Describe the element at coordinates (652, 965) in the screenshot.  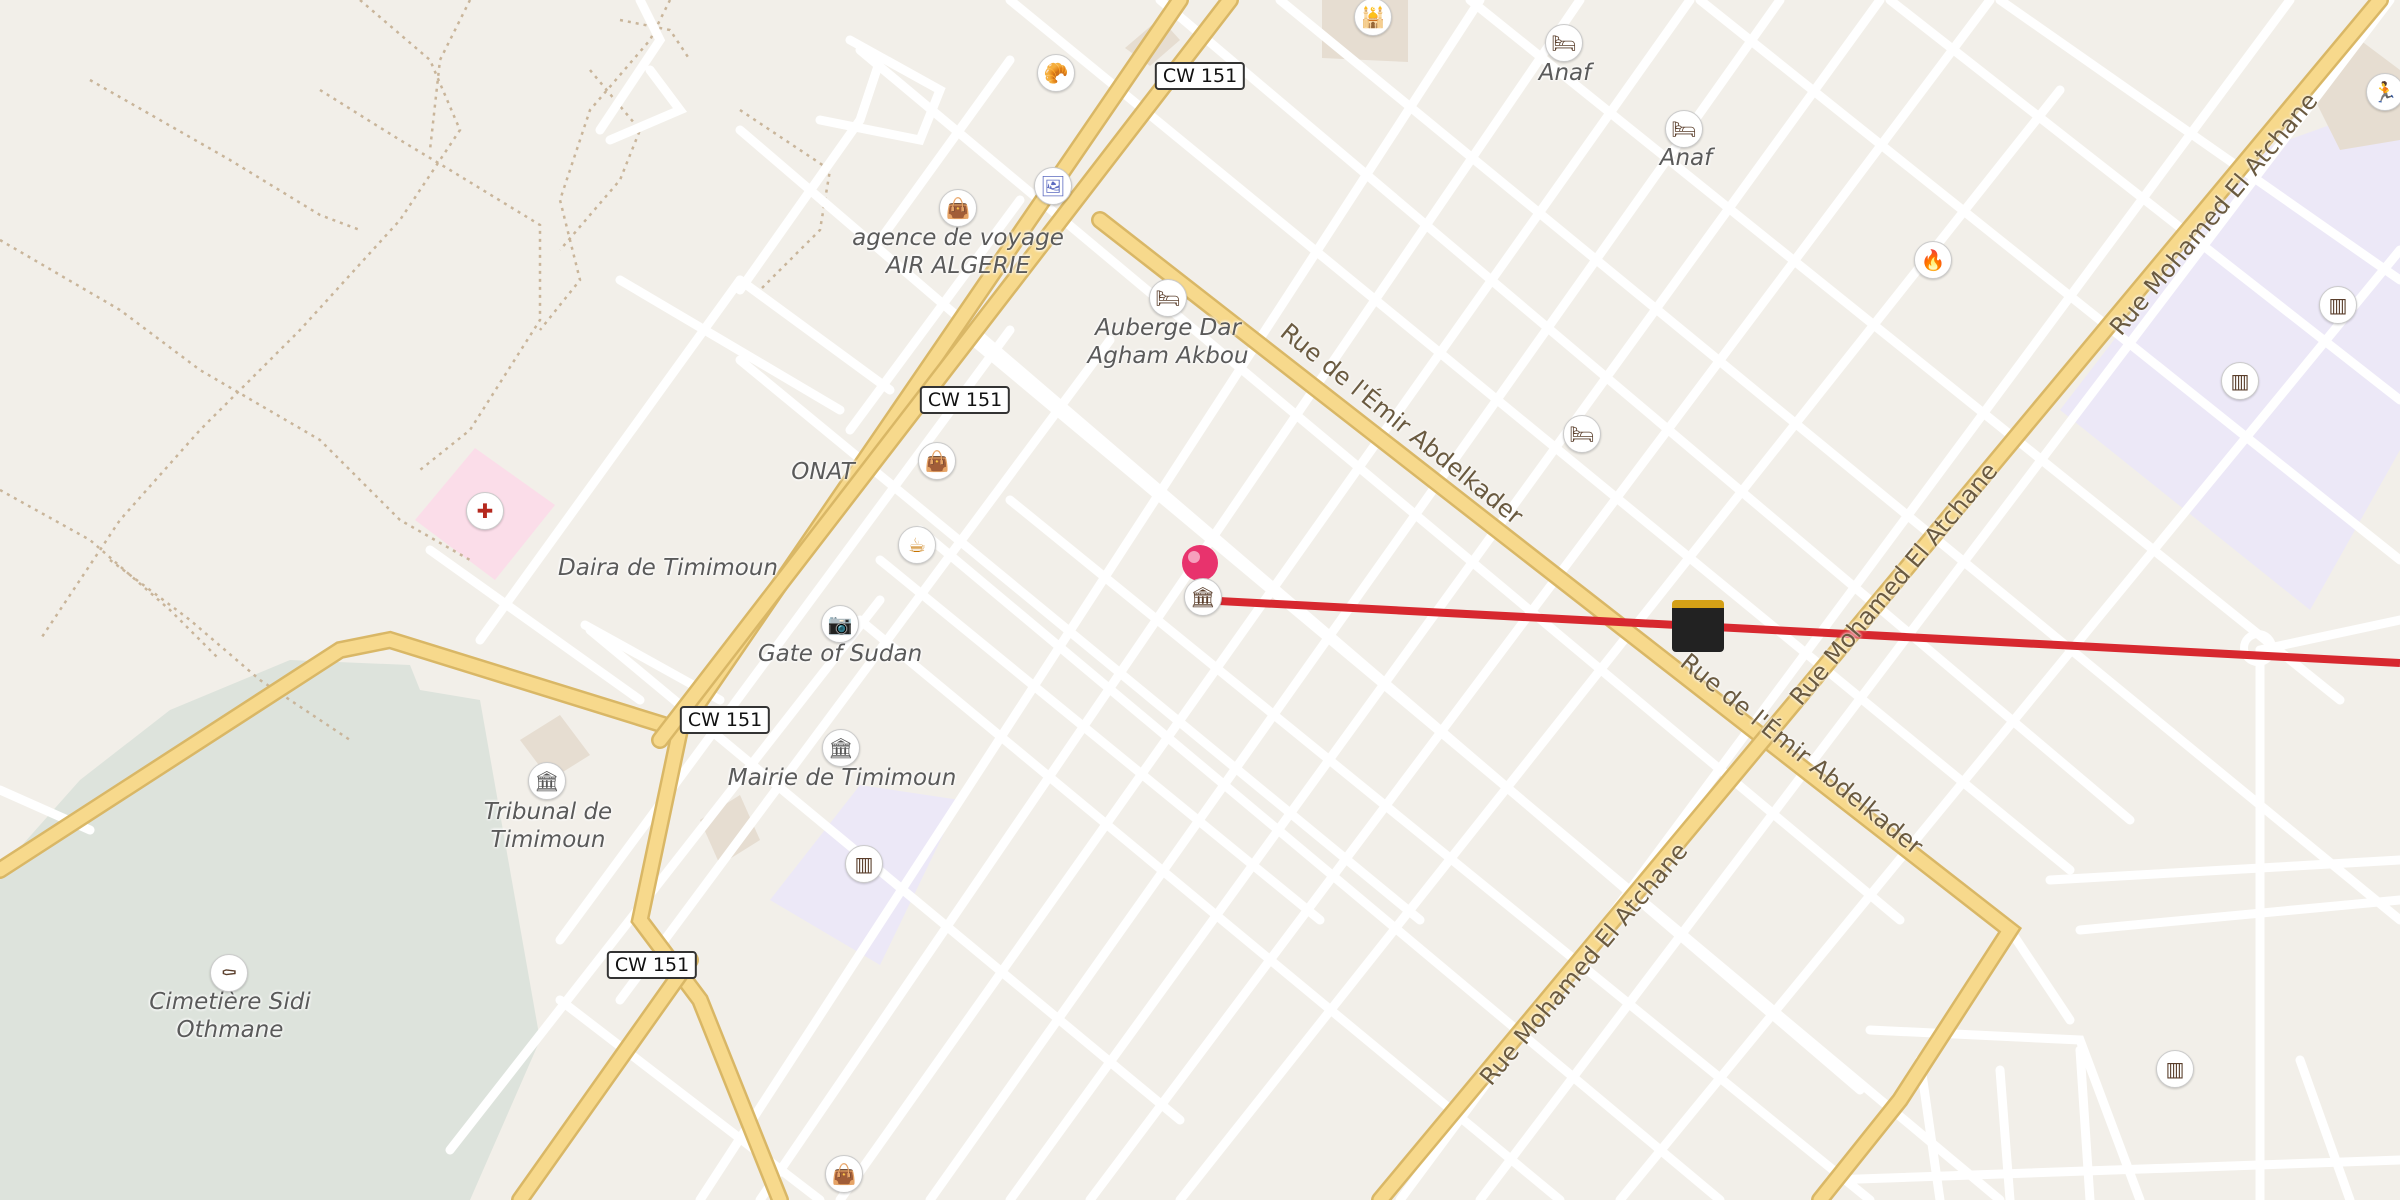
I see `road-shield-cw151-bottom: CW 151` at that location.